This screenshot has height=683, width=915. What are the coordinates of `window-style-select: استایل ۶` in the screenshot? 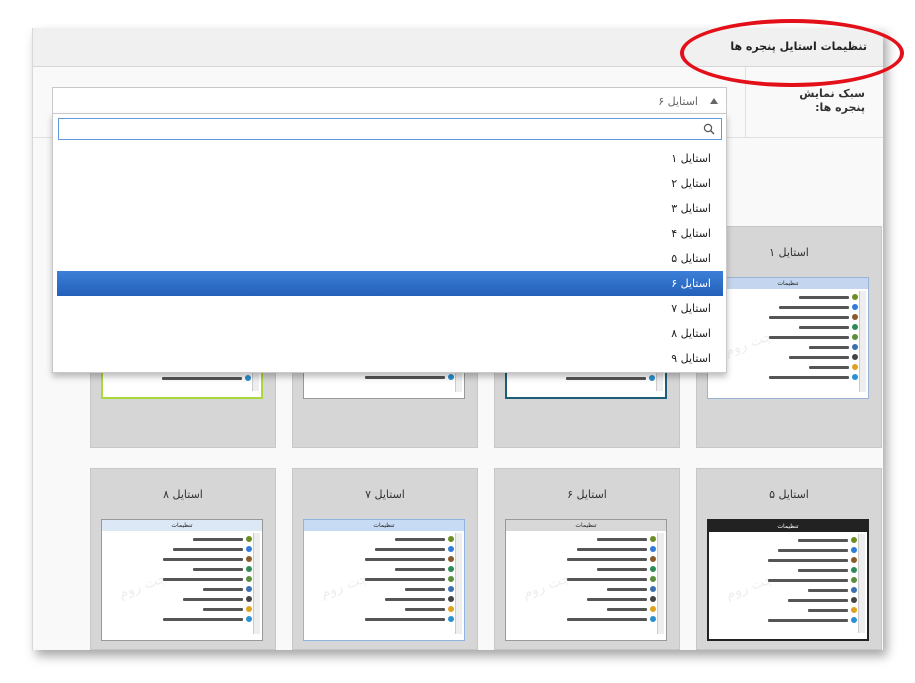 It's located at (389, 101).